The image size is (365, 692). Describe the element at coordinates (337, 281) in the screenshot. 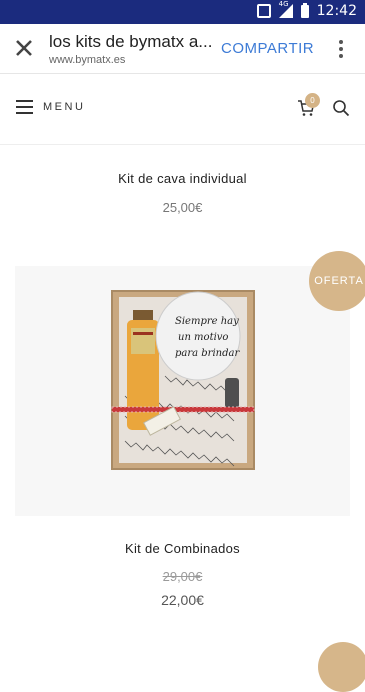

I see `offer-badge: OFERTA` at that location.